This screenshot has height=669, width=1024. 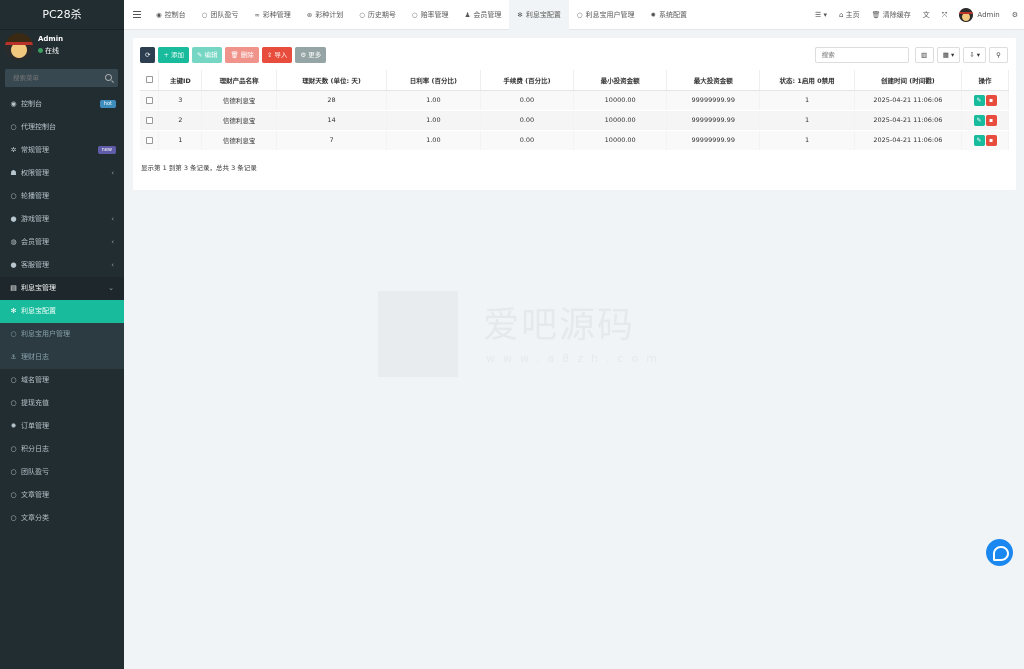 What do you see at coordinates (62, 104) in the screenshot?
I see `sidebar-item-0: ◉ 控制台 hot` at bounding box center [62, 104].